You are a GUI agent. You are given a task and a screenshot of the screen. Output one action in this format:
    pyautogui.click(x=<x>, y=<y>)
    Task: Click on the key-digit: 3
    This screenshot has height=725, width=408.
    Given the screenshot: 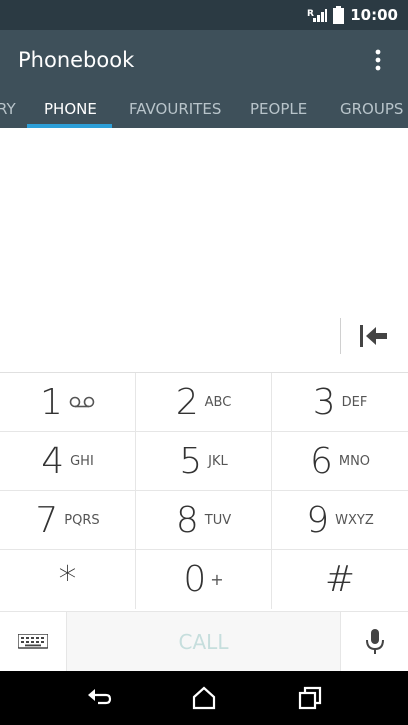 What is the action you would take?
    pyautogui.click(x=324, y=402)
    